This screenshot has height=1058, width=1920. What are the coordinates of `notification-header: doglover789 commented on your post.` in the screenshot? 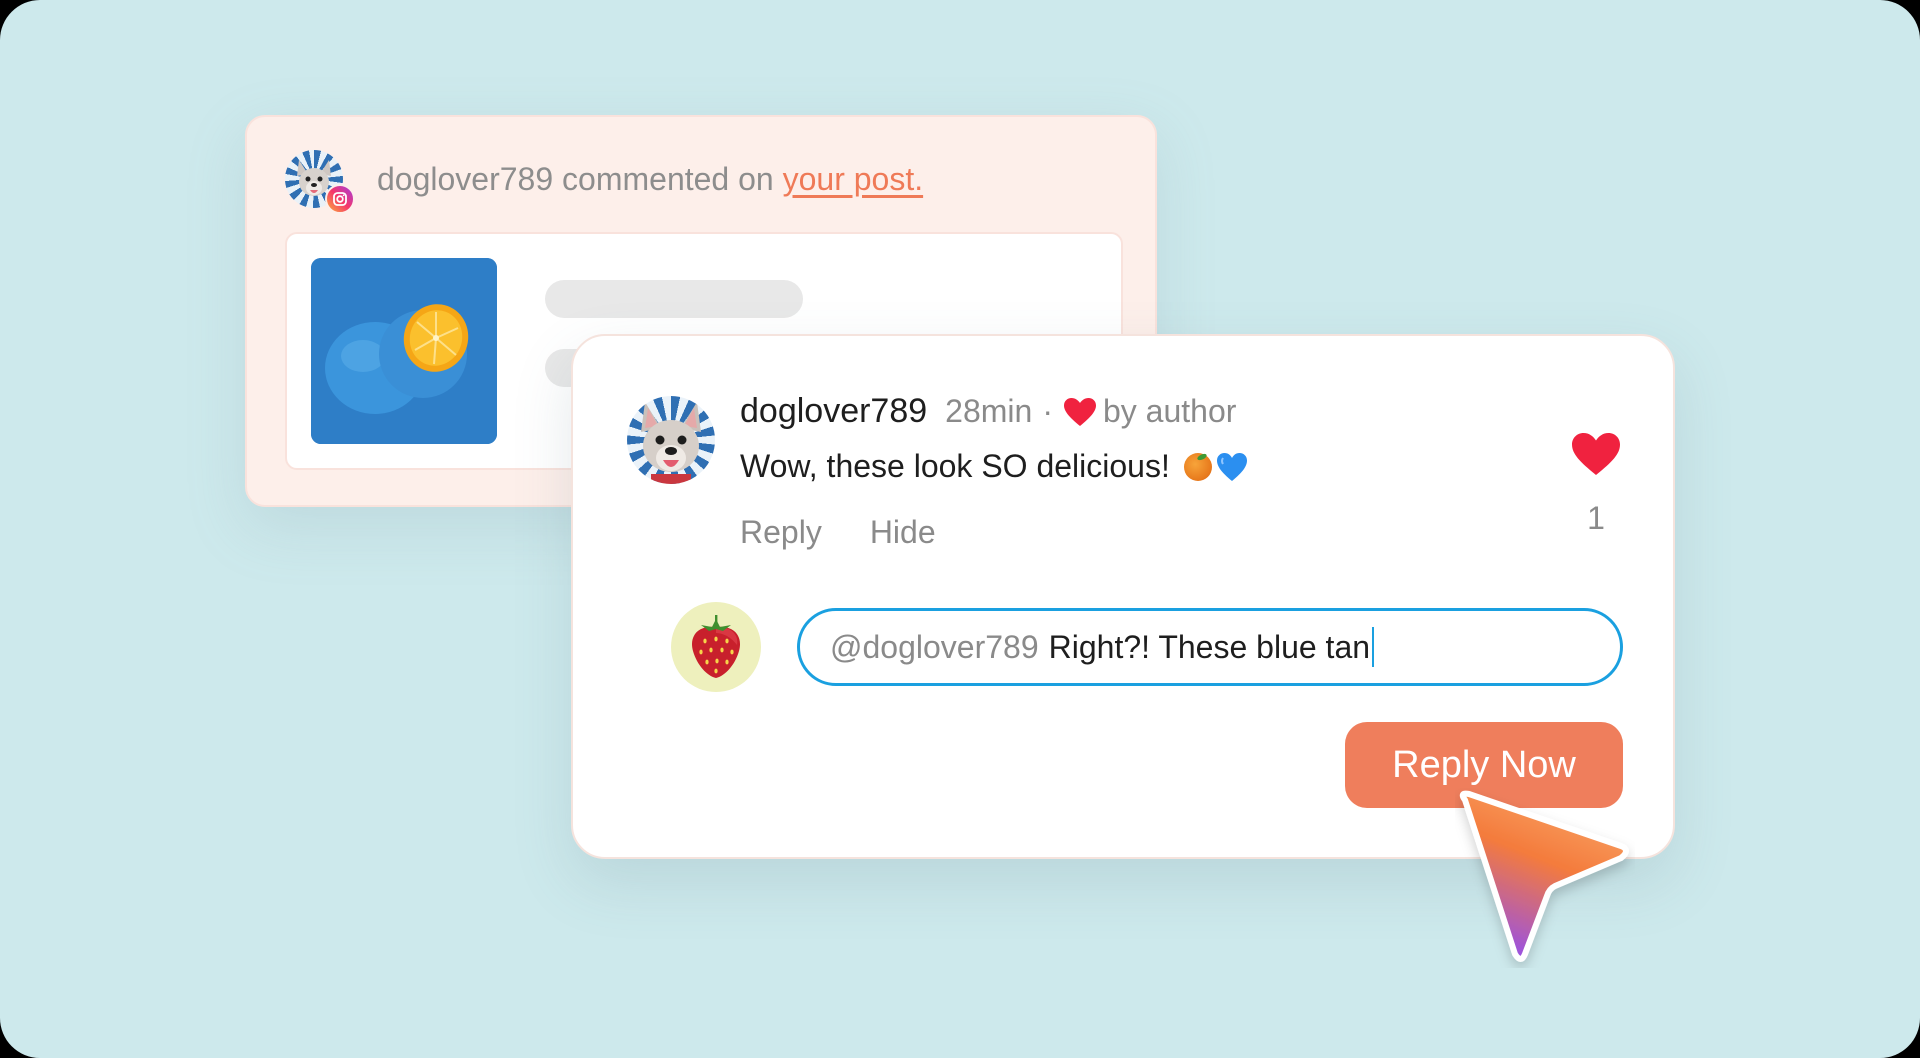 It's located at (604, 180).